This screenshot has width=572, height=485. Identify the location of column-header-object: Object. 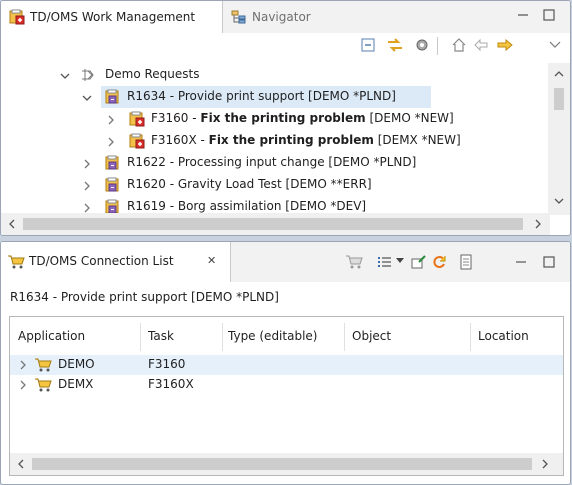
(371, 336).